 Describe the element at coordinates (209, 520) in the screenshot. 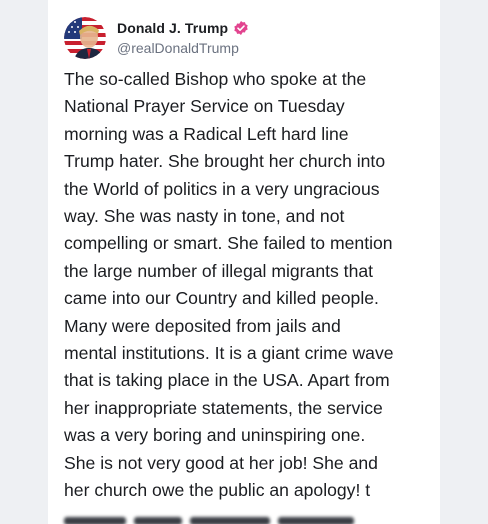

I see `blurred-meta-placeholder` at that location.